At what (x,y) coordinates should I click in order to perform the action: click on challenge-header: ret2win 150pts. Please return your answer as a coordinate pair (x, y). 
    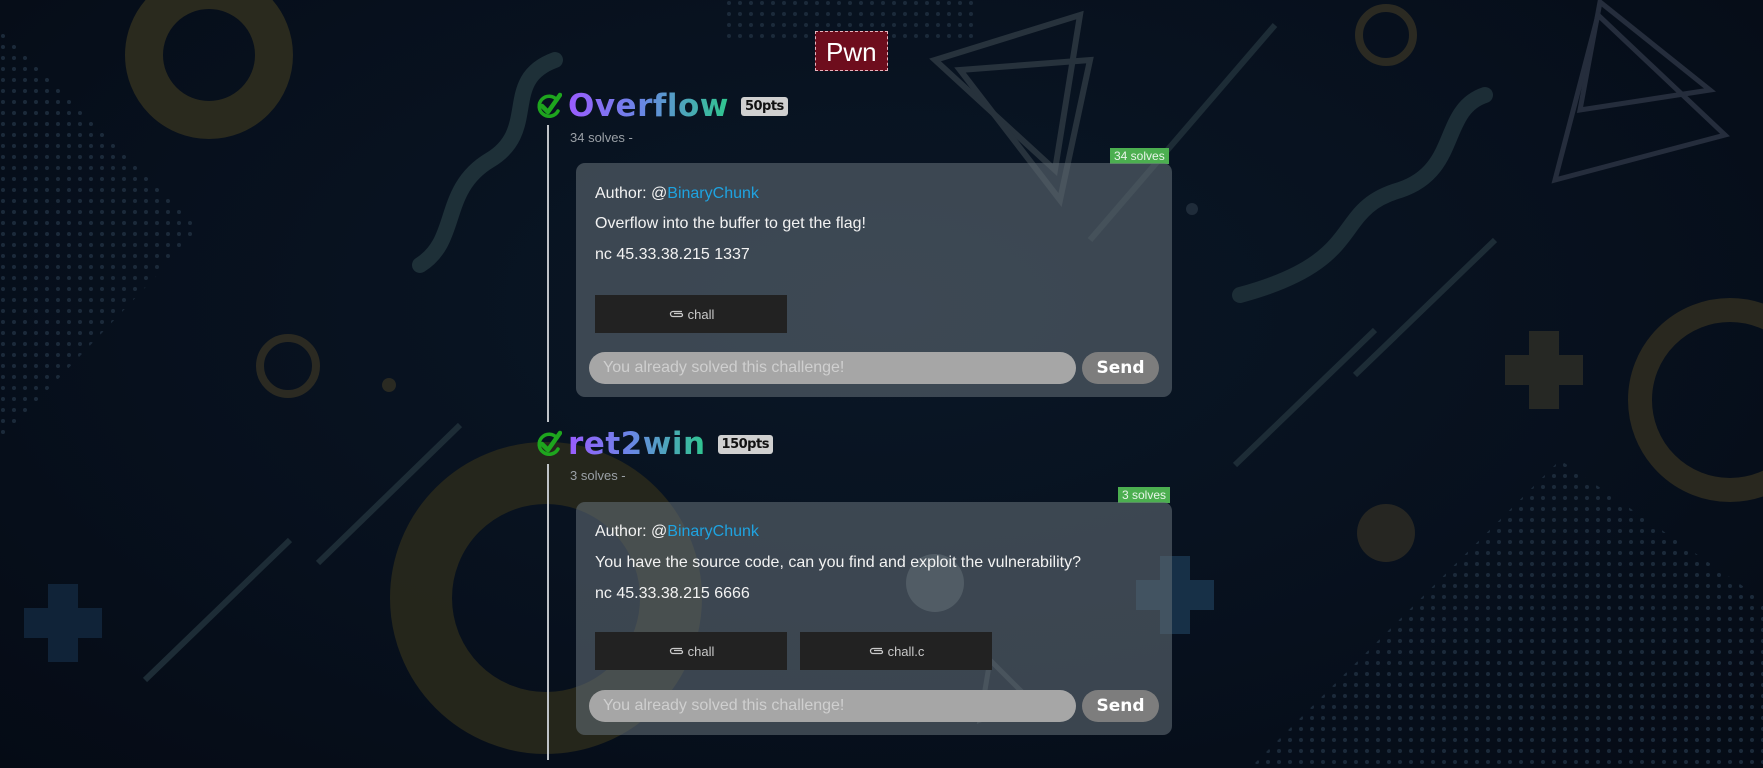
    Looking at the image, I should click on (654, 444).